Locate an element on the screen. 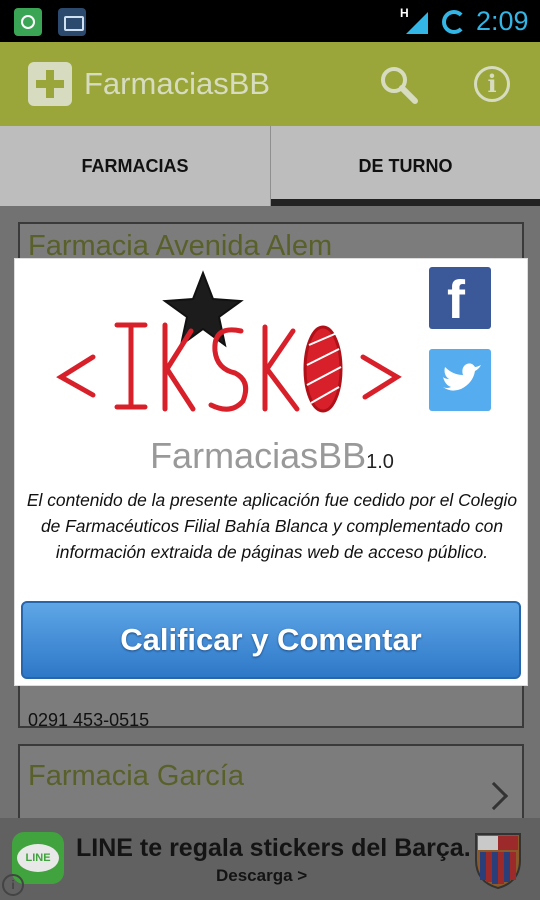  twitter-icon is located at coordinates (460, 380).